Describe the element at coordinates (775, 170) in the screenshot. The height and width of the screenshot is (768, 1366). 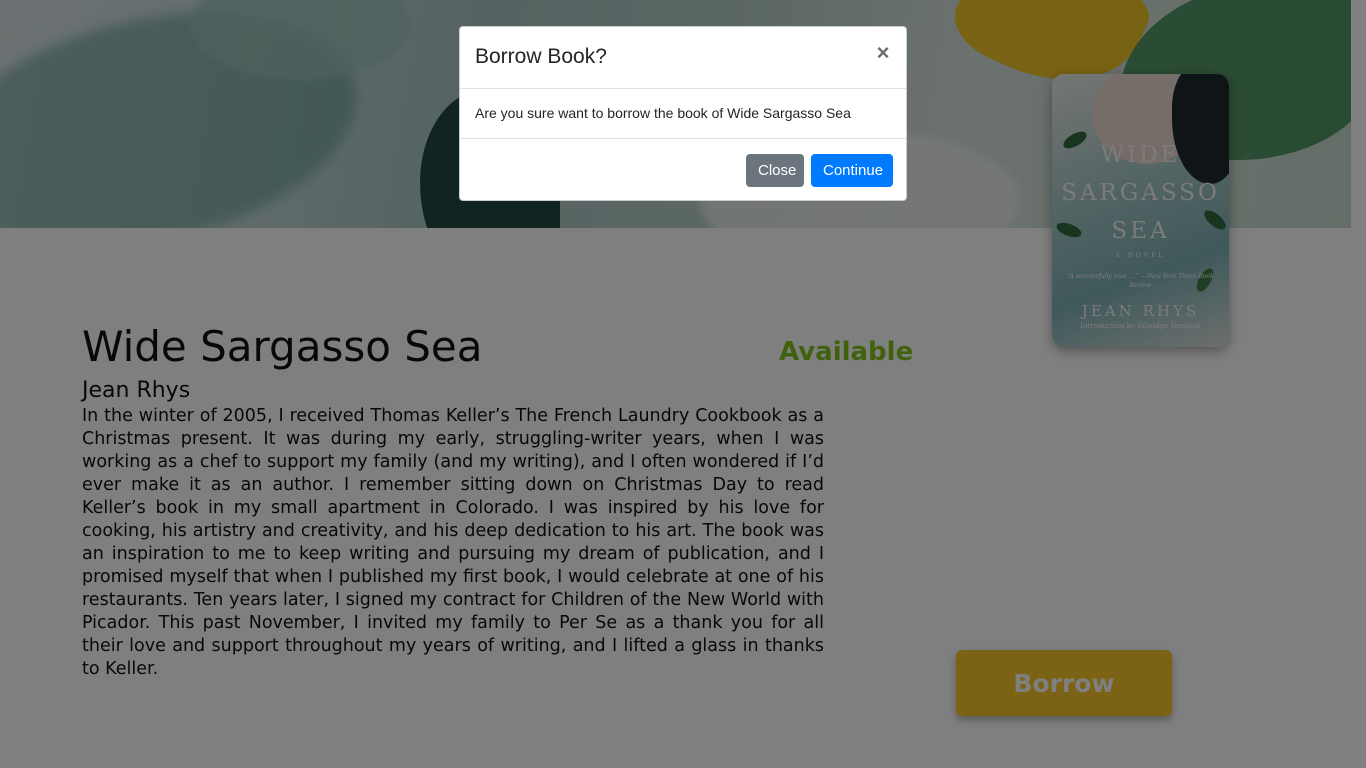
I see `close-button: Close` at that location.